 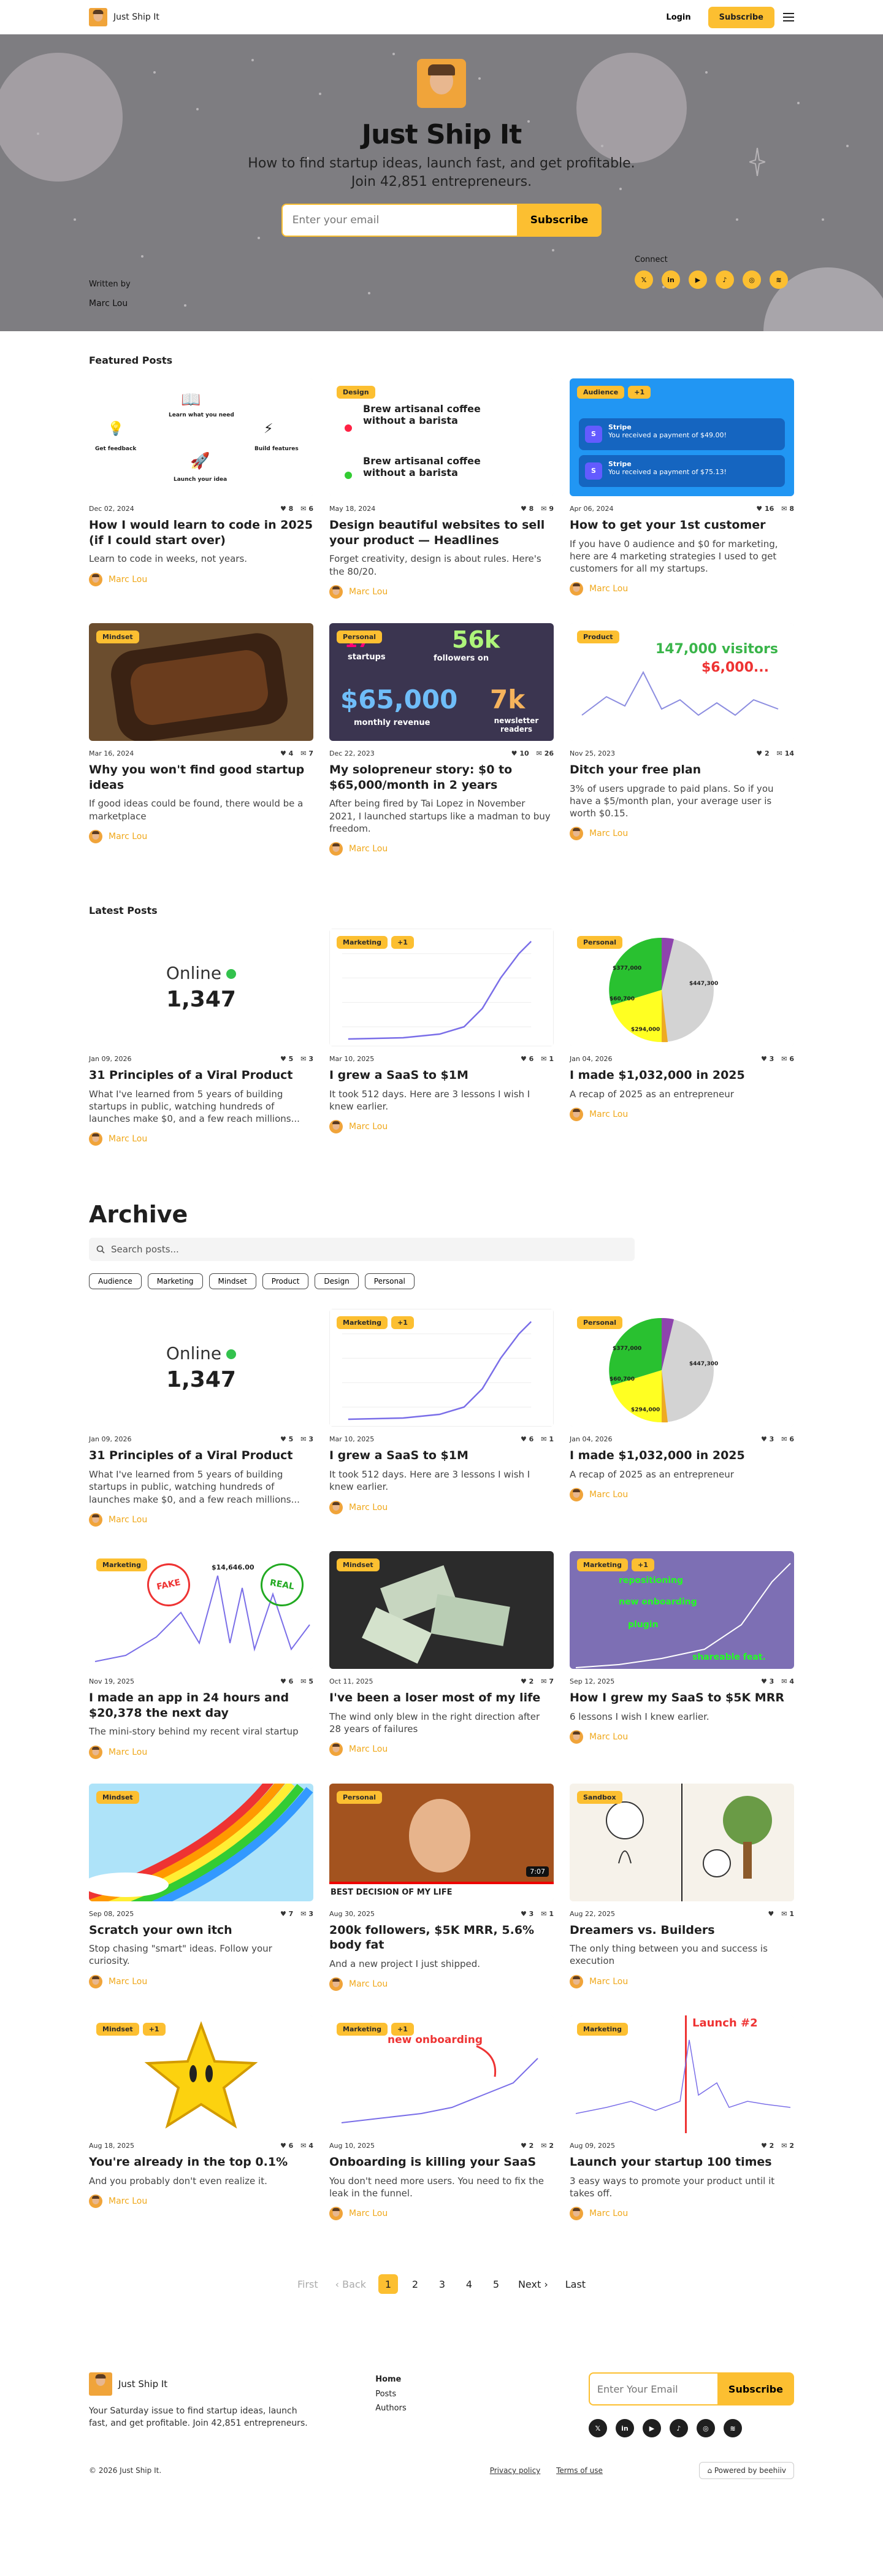 I want to click on post-thumbnail: 7:07 BEST DECISION OF MY LIFE Personal, so click(x=442, y=1842).